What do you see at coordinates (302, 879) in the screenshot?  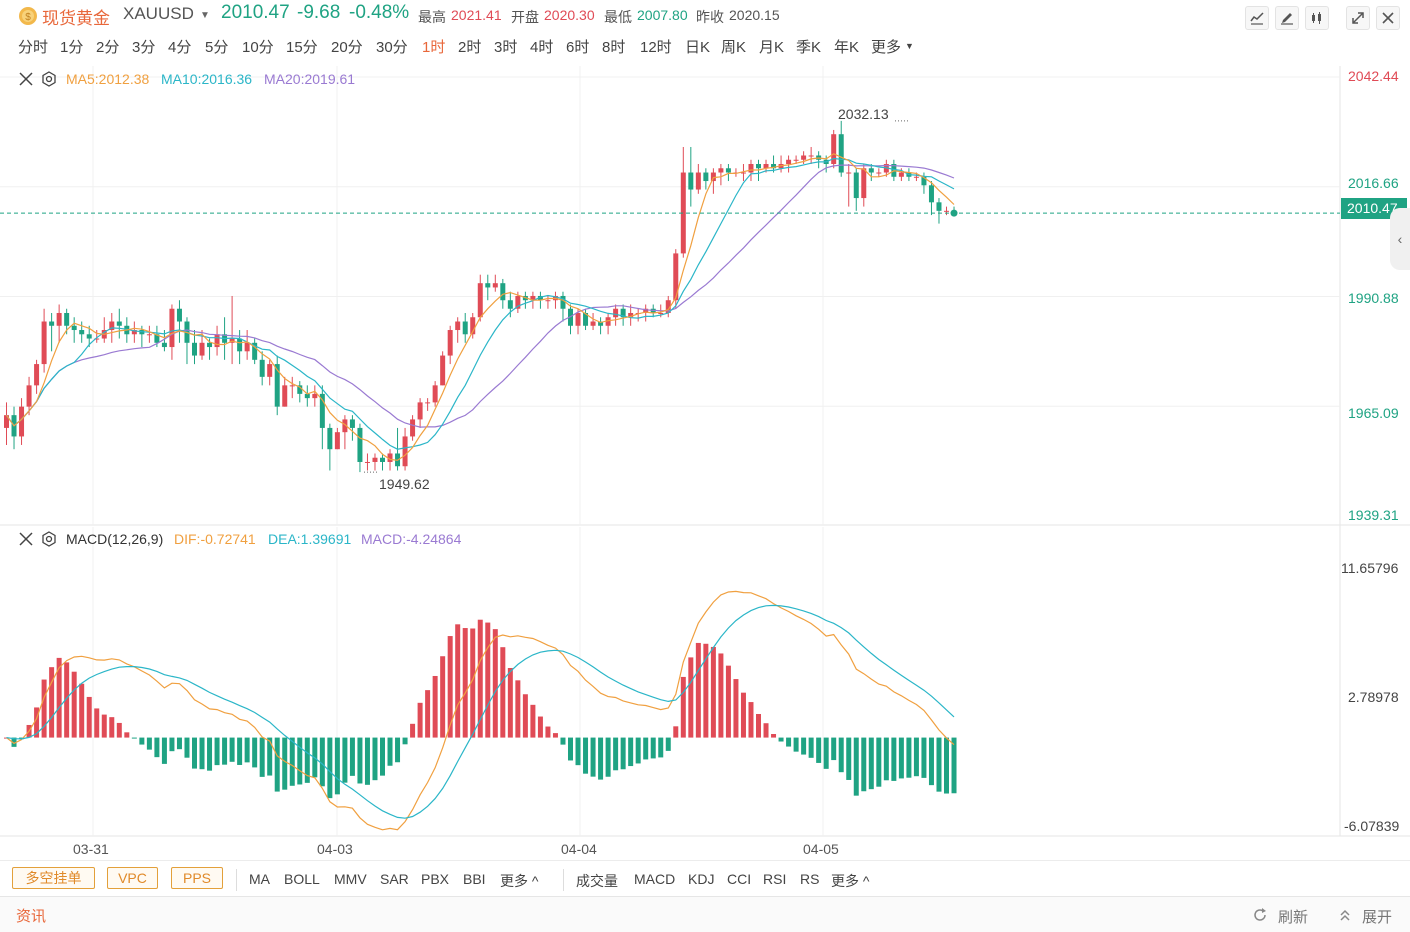 I see `main-indicator-tab: BOLL` at bounding box center [302, 879].